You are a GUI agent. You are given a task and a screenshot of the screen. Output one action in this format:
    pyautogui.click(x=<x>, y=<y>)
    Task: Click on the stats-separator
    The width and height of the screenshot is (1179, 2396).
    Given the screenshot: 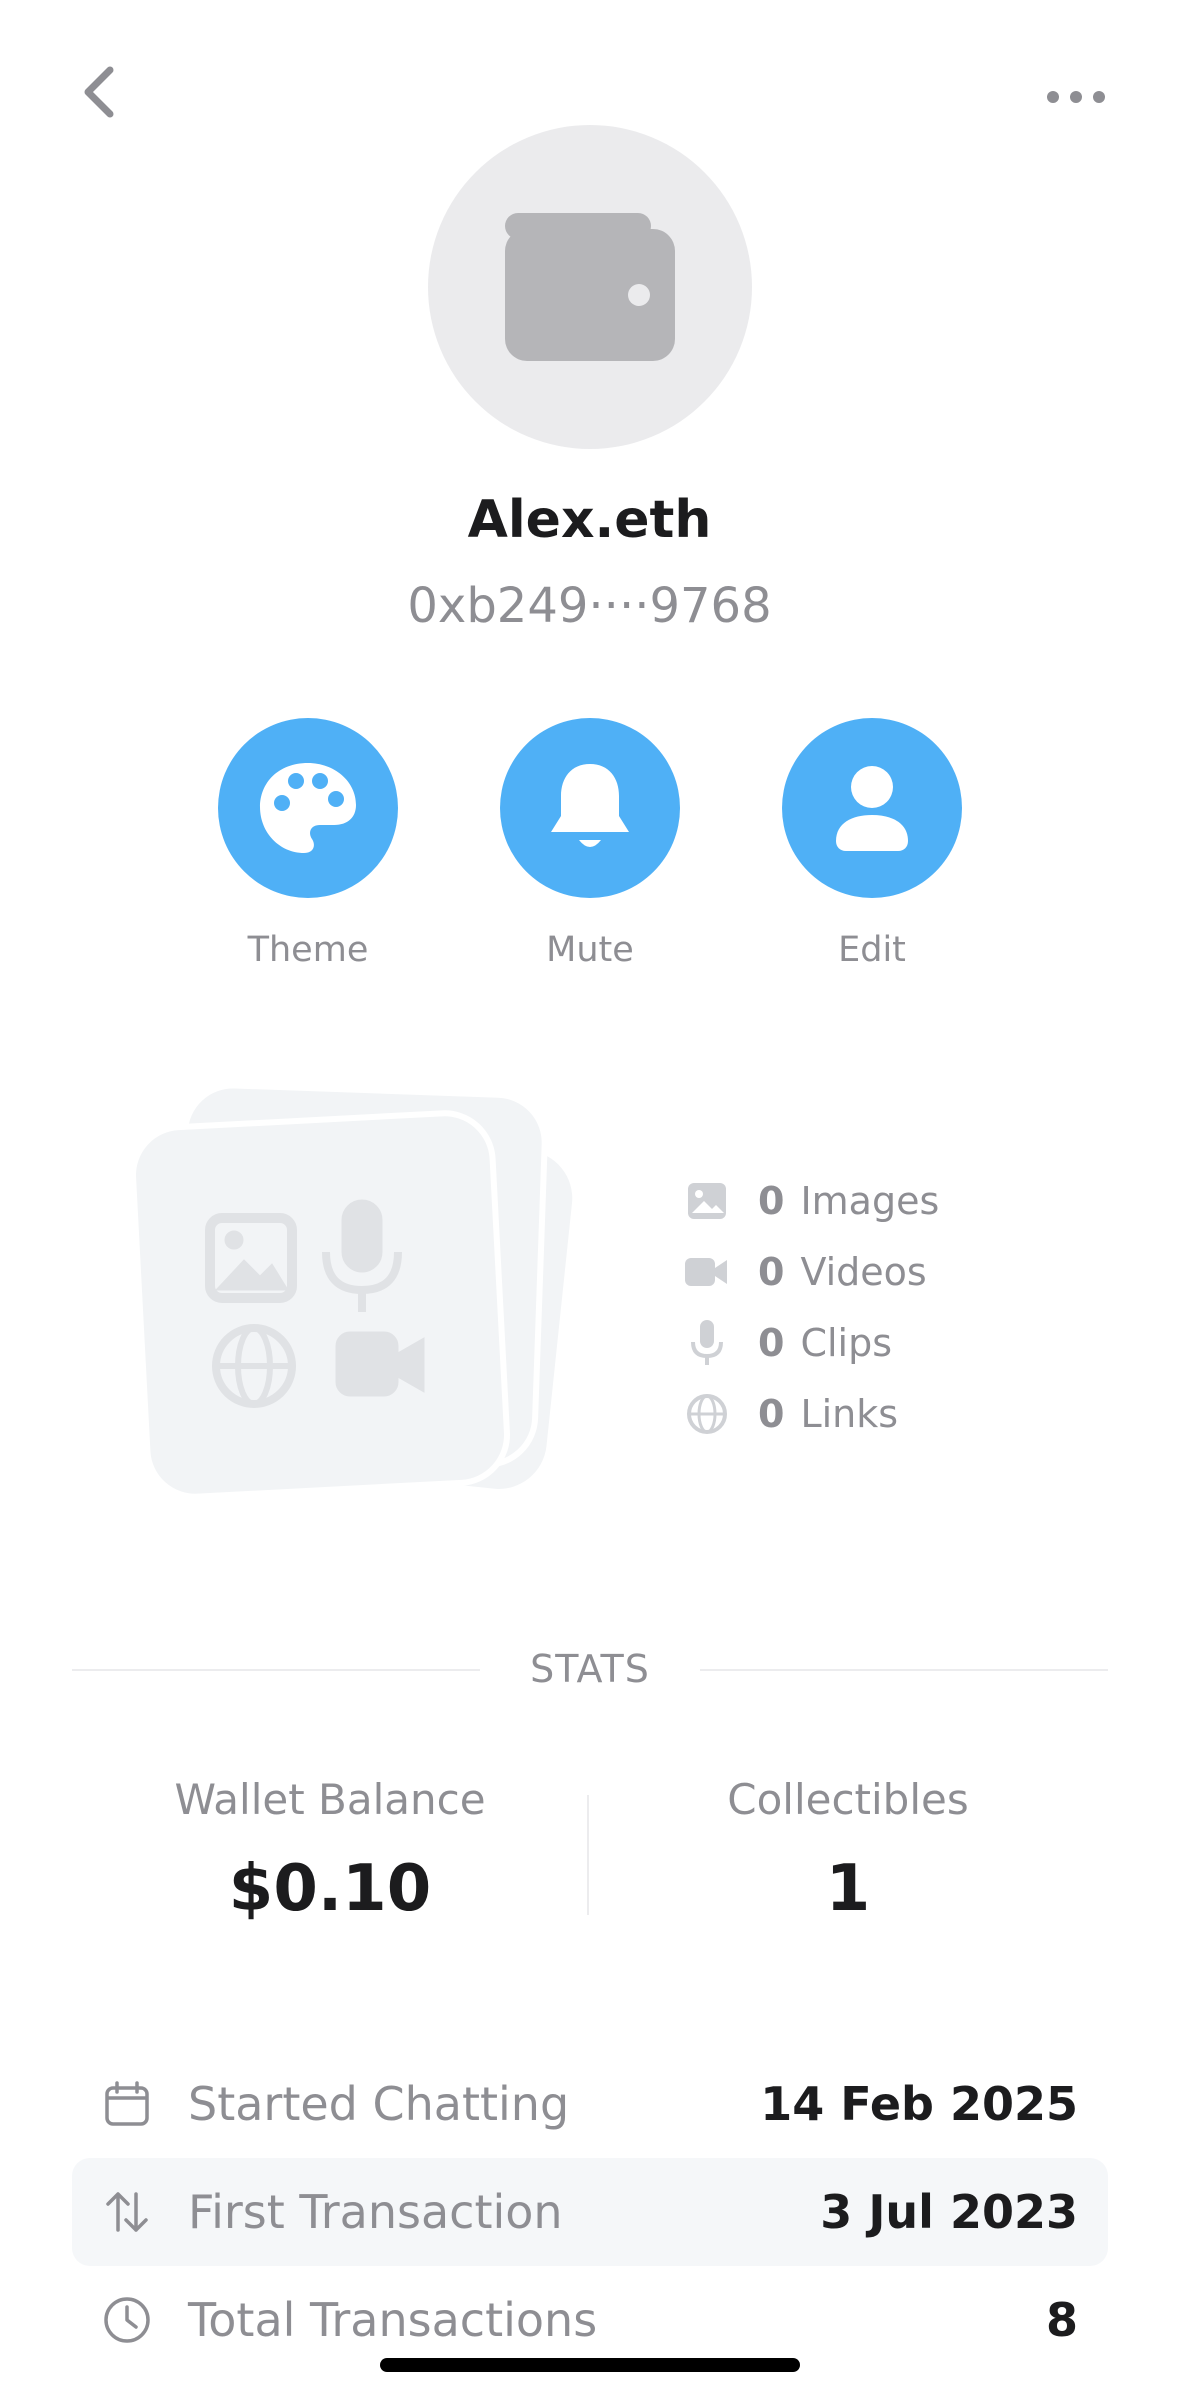 What is the action you would take?
    pyautogui.click(x=588, y=1855)
    